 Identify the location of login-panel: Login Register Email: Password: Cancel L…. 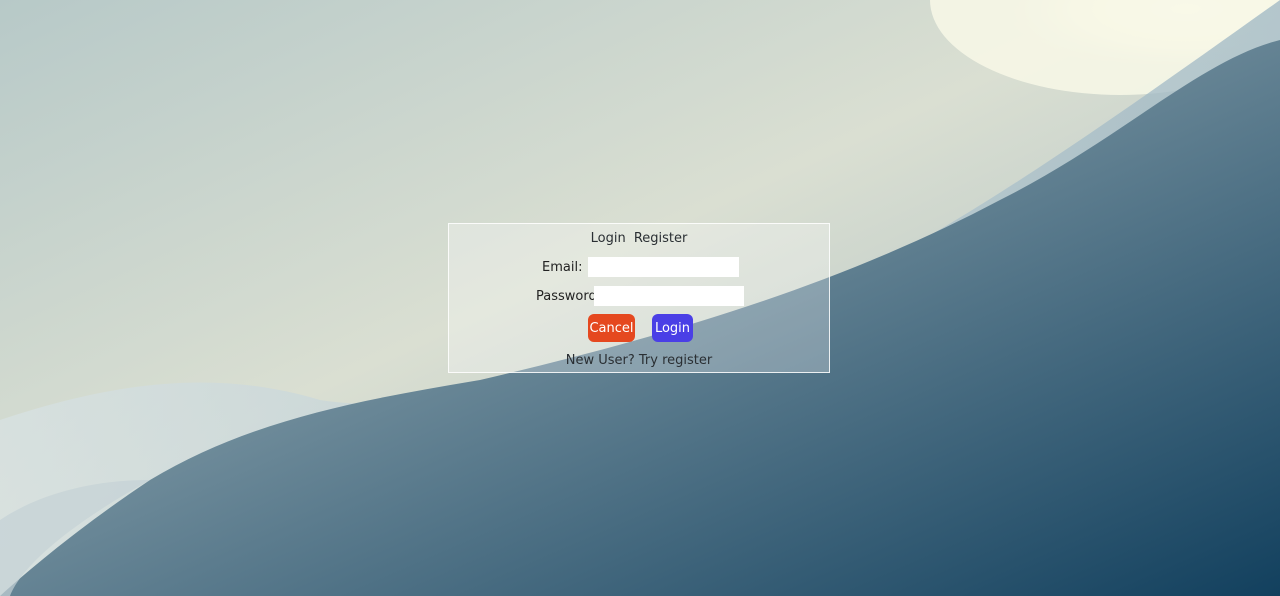
(639, 298).